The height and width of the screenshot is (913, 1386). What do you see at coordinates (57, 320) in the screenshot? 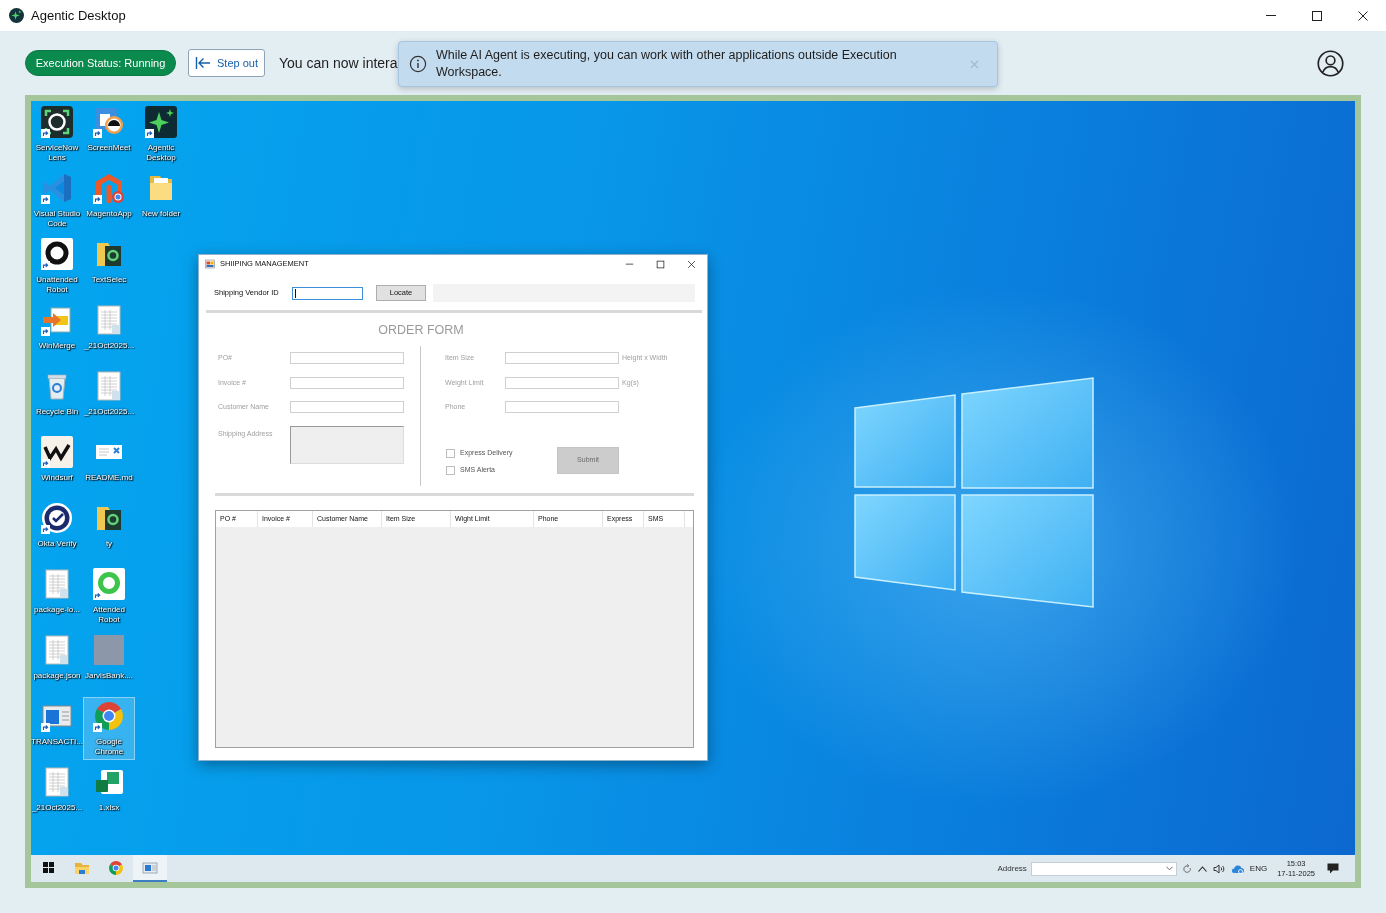
I see `merge-arrow-icon` at bounding box center [57, 320].